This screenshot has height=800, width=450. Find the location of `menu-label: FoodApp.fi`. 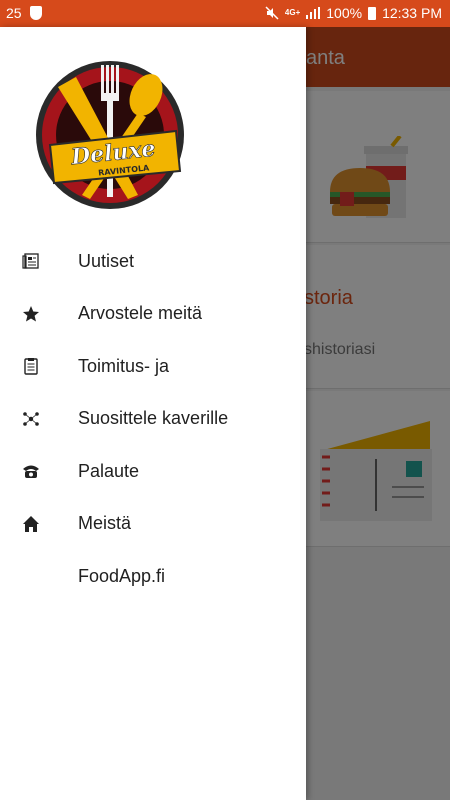

menu-label: FoodApp.fi is located at coordinates (122, 575).